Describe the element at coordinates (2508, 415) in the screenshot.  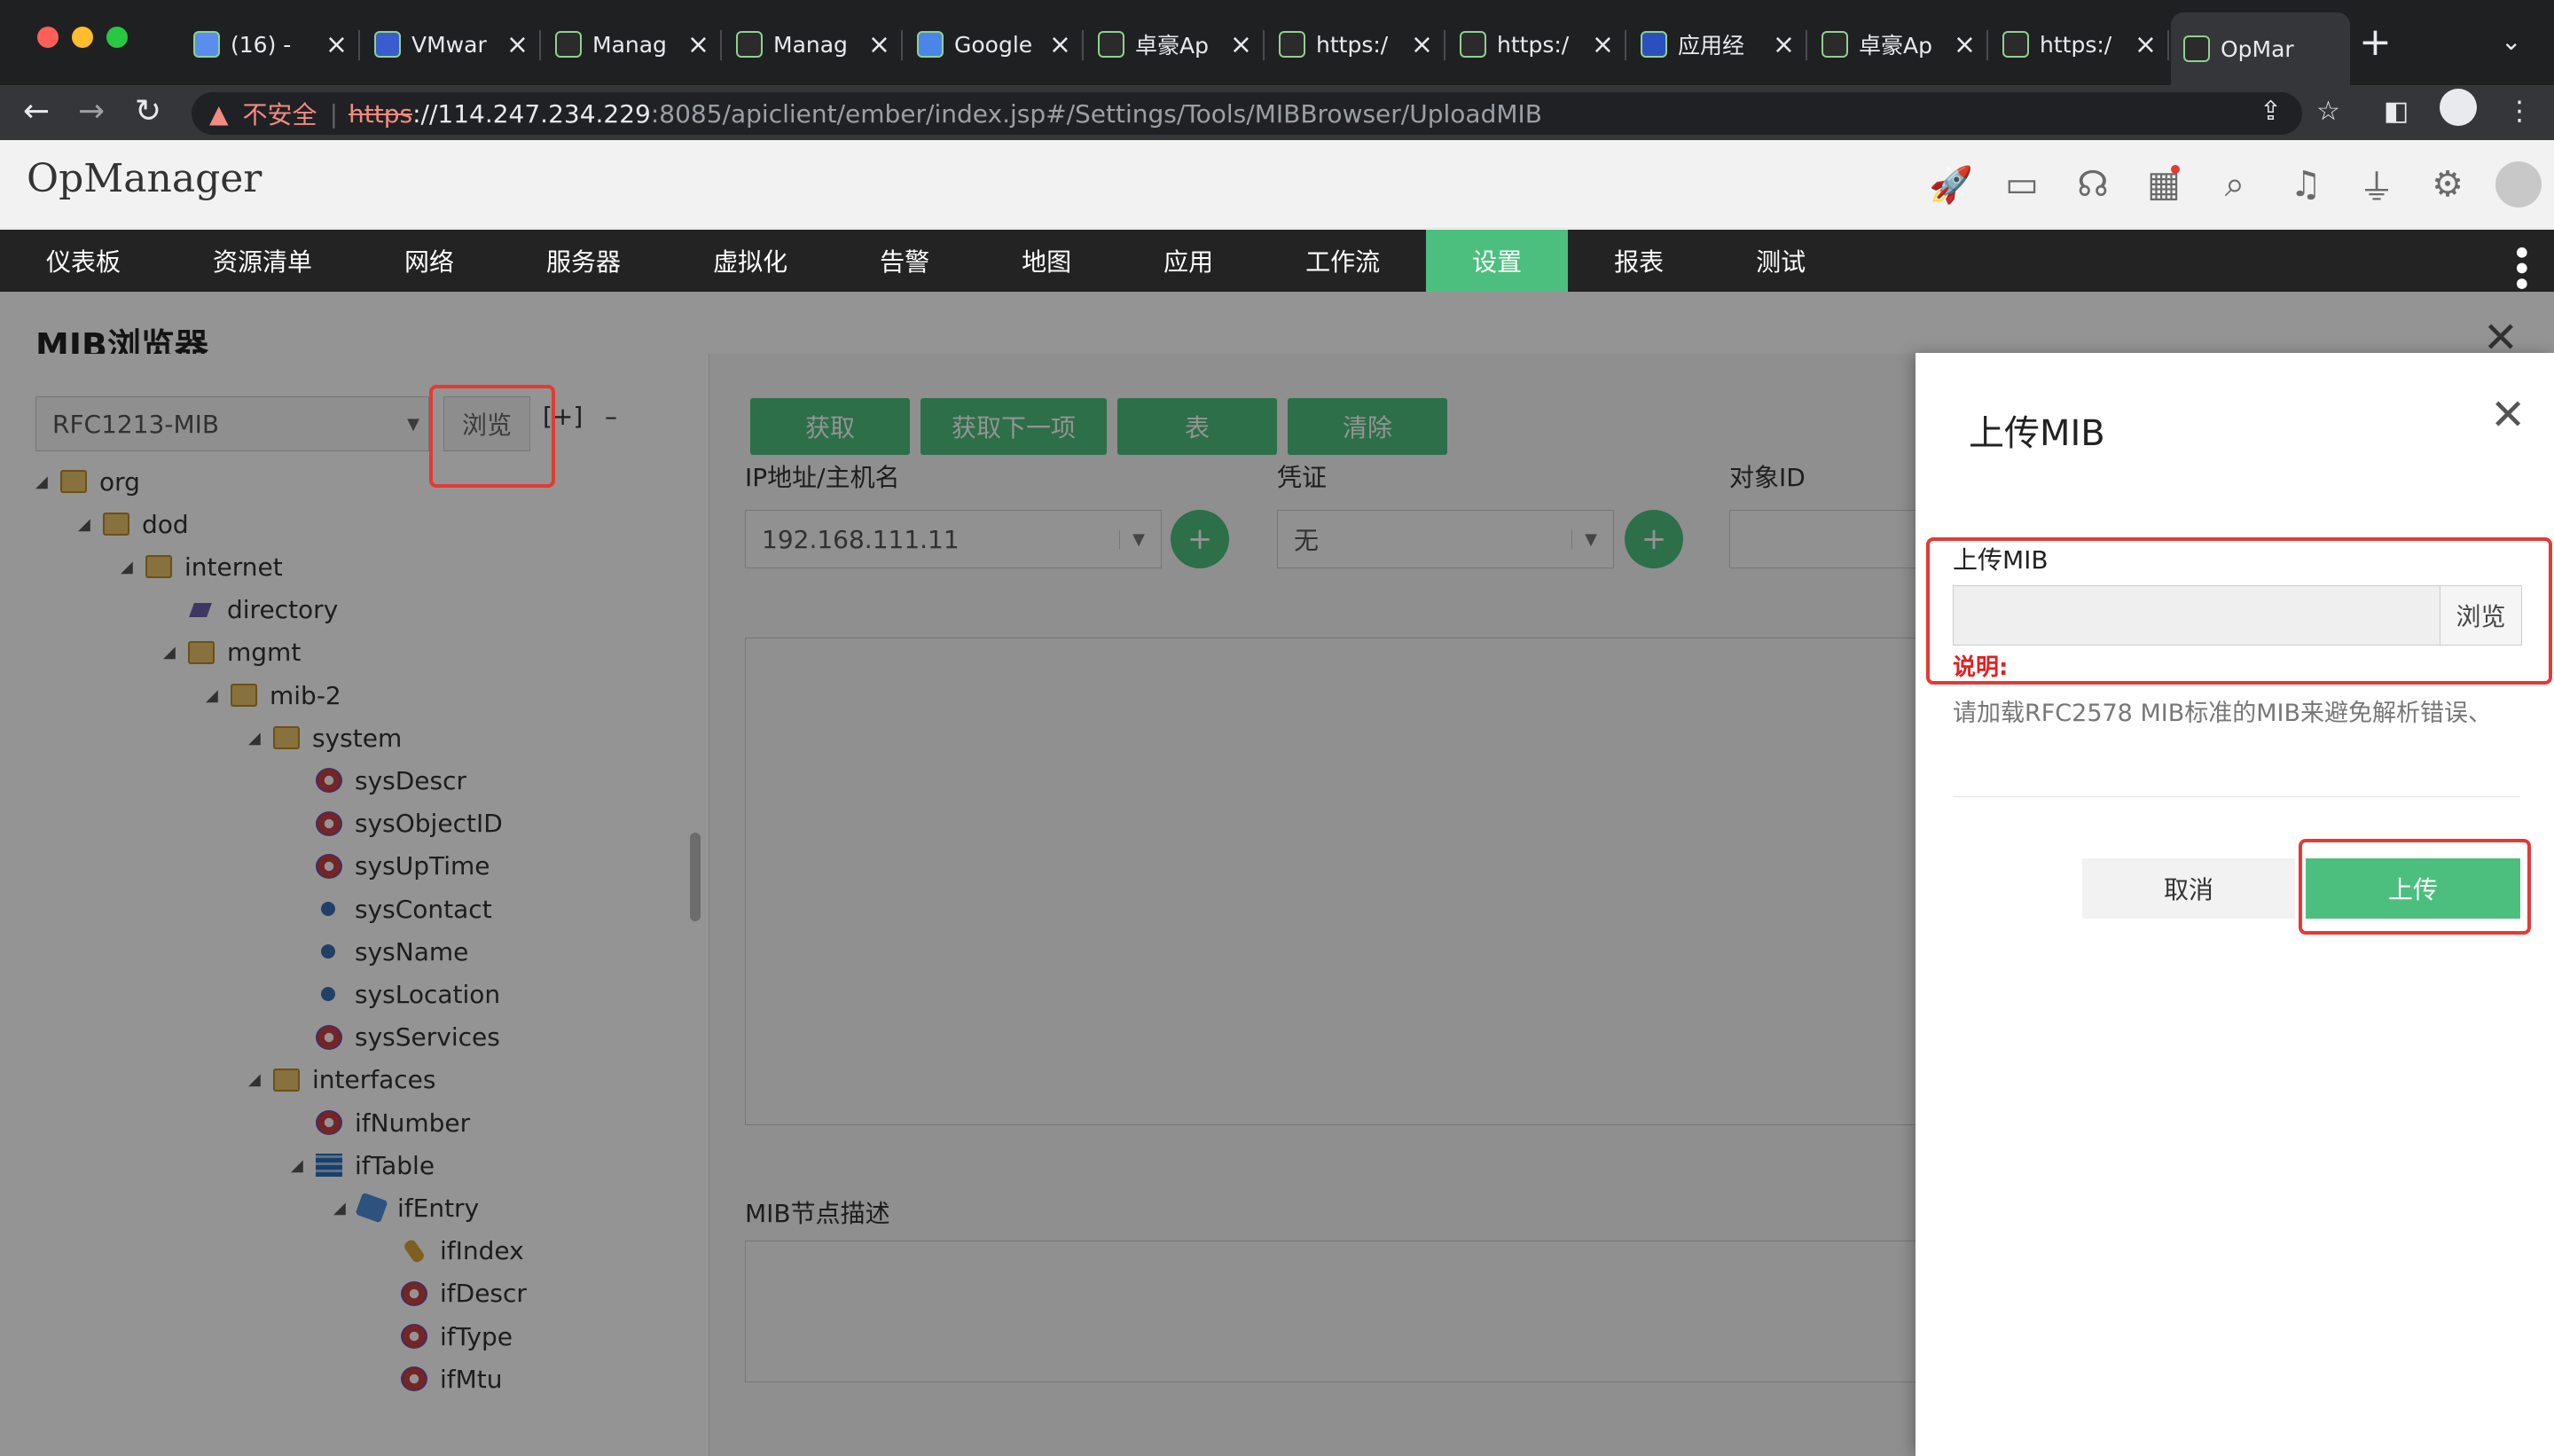
I see `close-icon: ✕` at that location.